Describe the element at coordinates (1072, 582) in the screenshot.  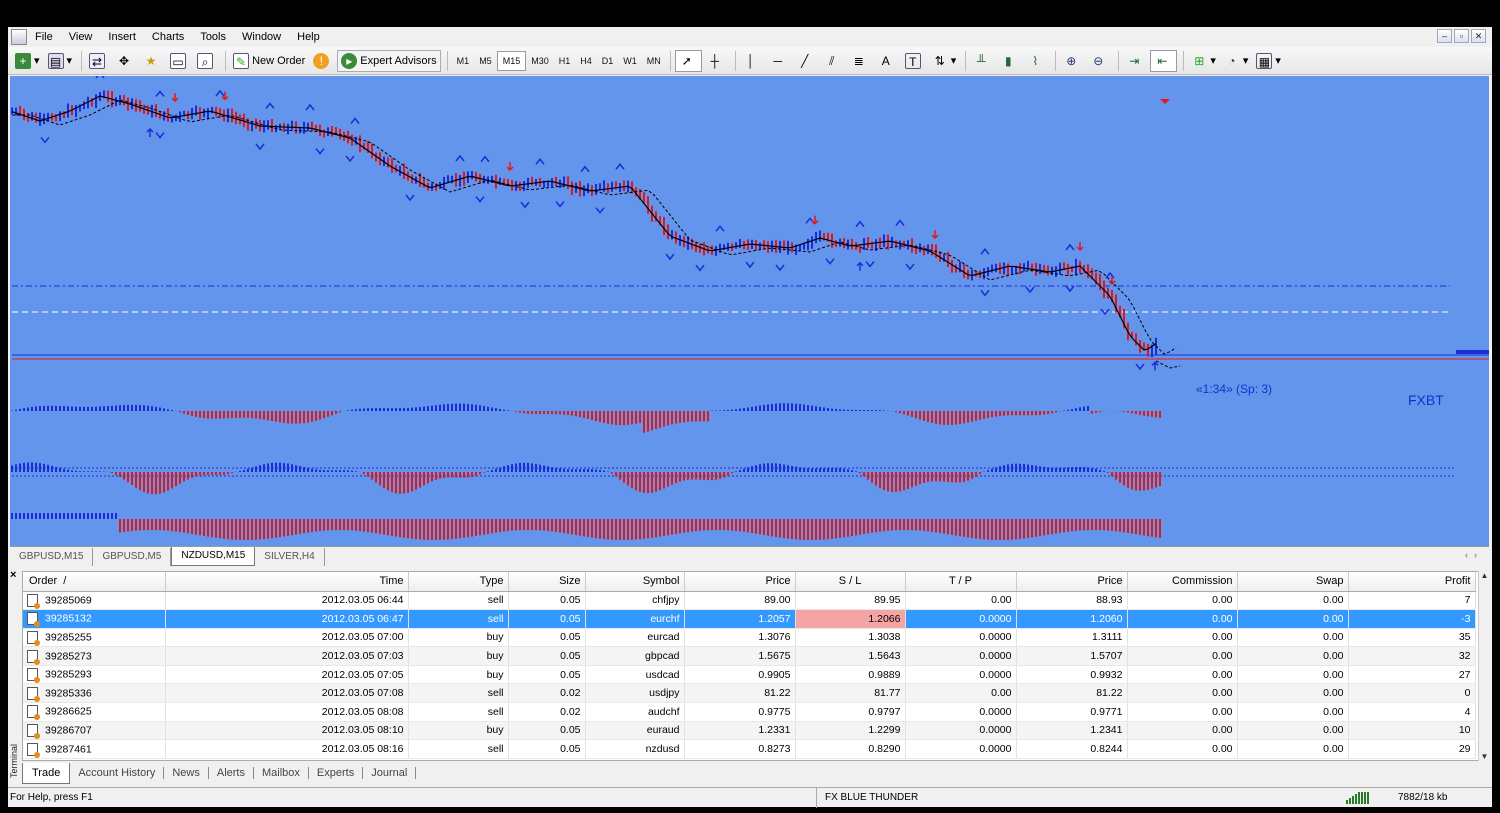
I see `col-current-price: Price` at that location.